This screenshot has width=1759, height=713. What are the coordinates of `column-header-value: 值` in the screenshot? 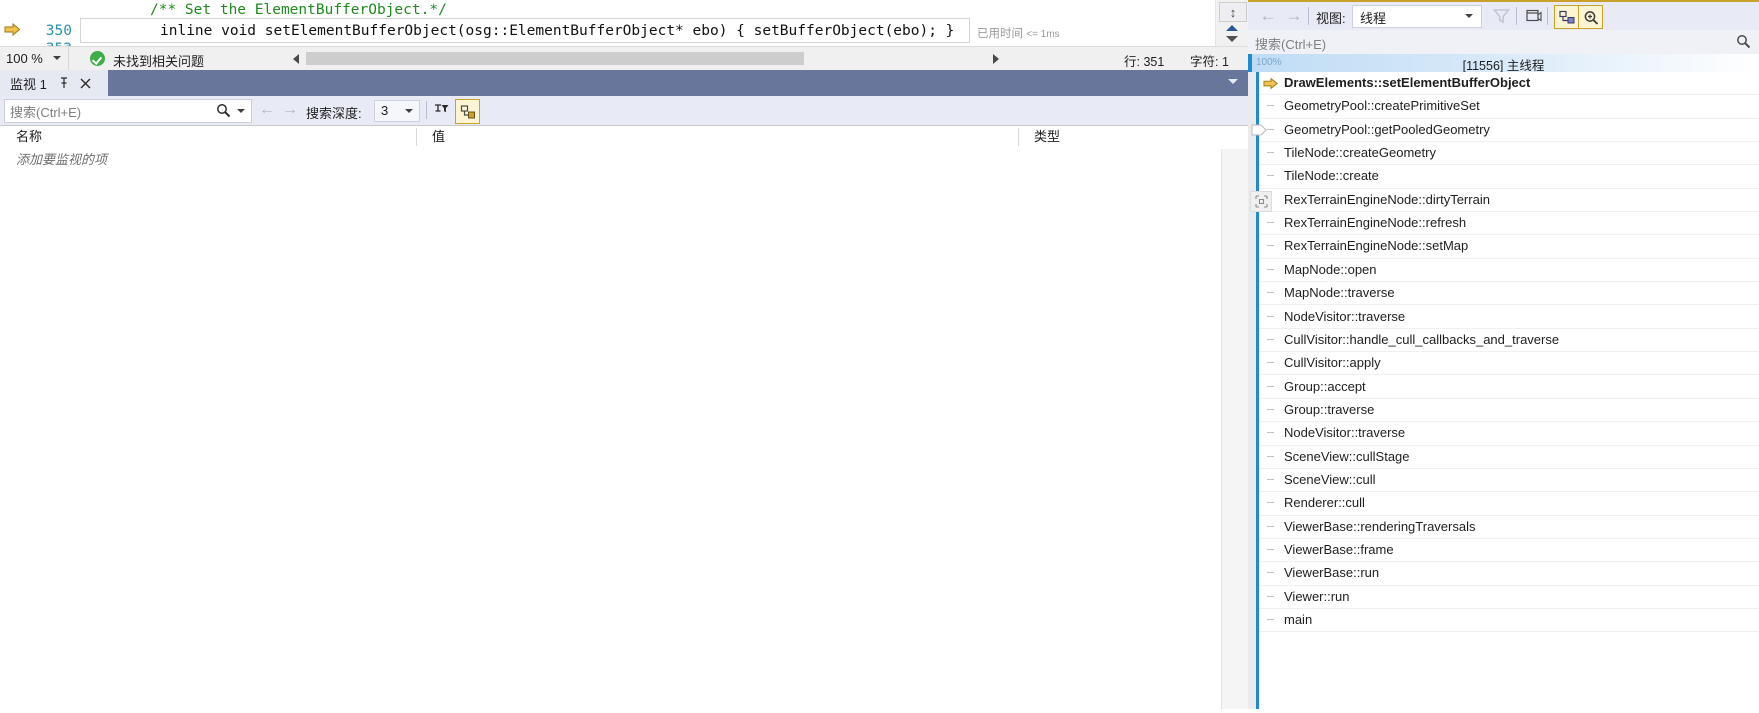 It's located at (717, 137).